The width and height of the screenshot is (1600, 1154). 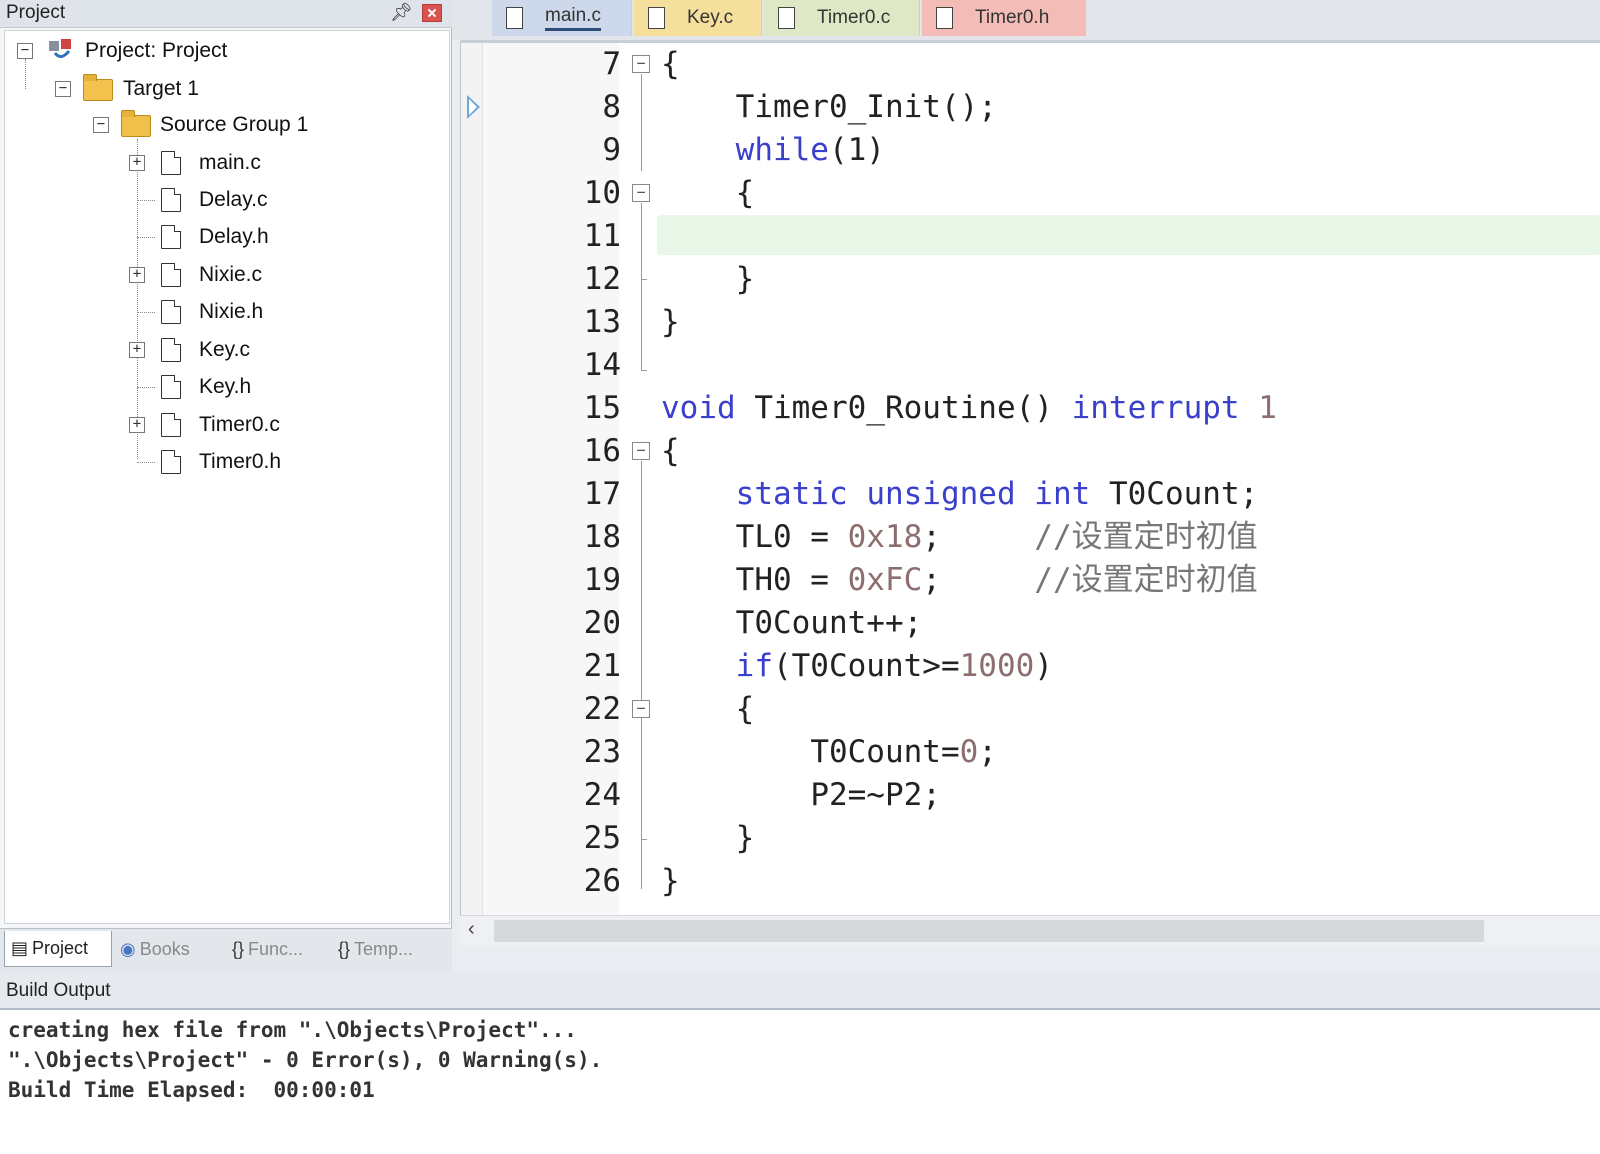 I want to click on tree-file-timer0-h: Timer0.h, so click(x=225, y=462).